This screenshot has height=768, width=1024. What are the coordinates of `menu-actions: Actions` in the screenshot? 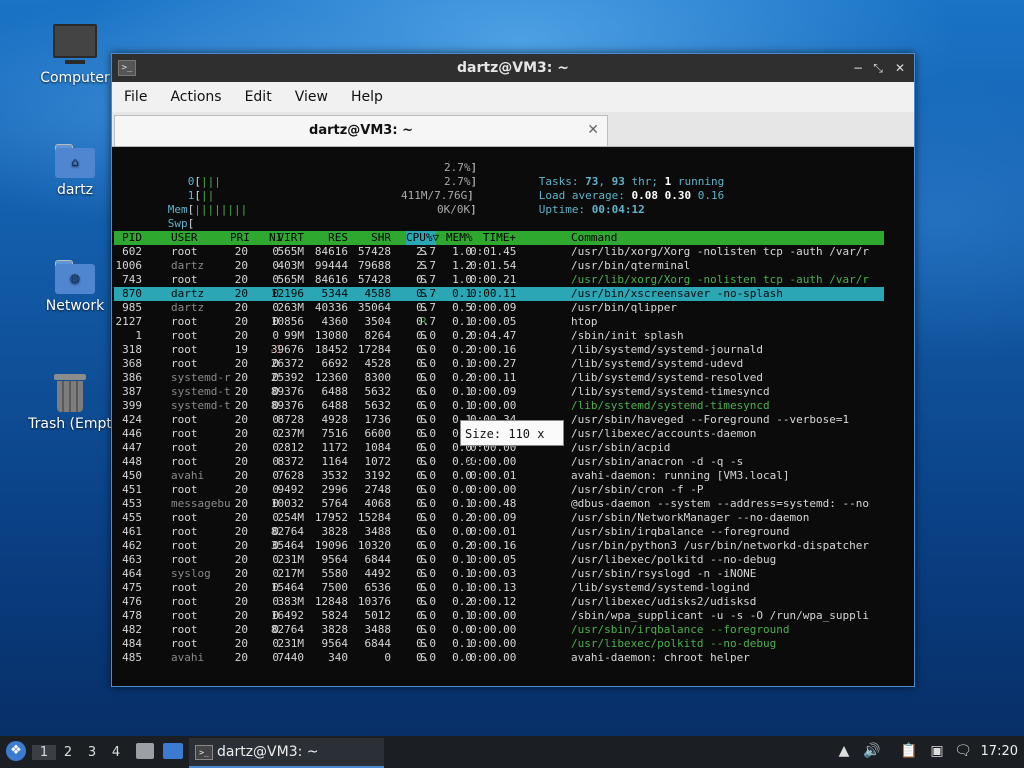 It's located at (195, 97).